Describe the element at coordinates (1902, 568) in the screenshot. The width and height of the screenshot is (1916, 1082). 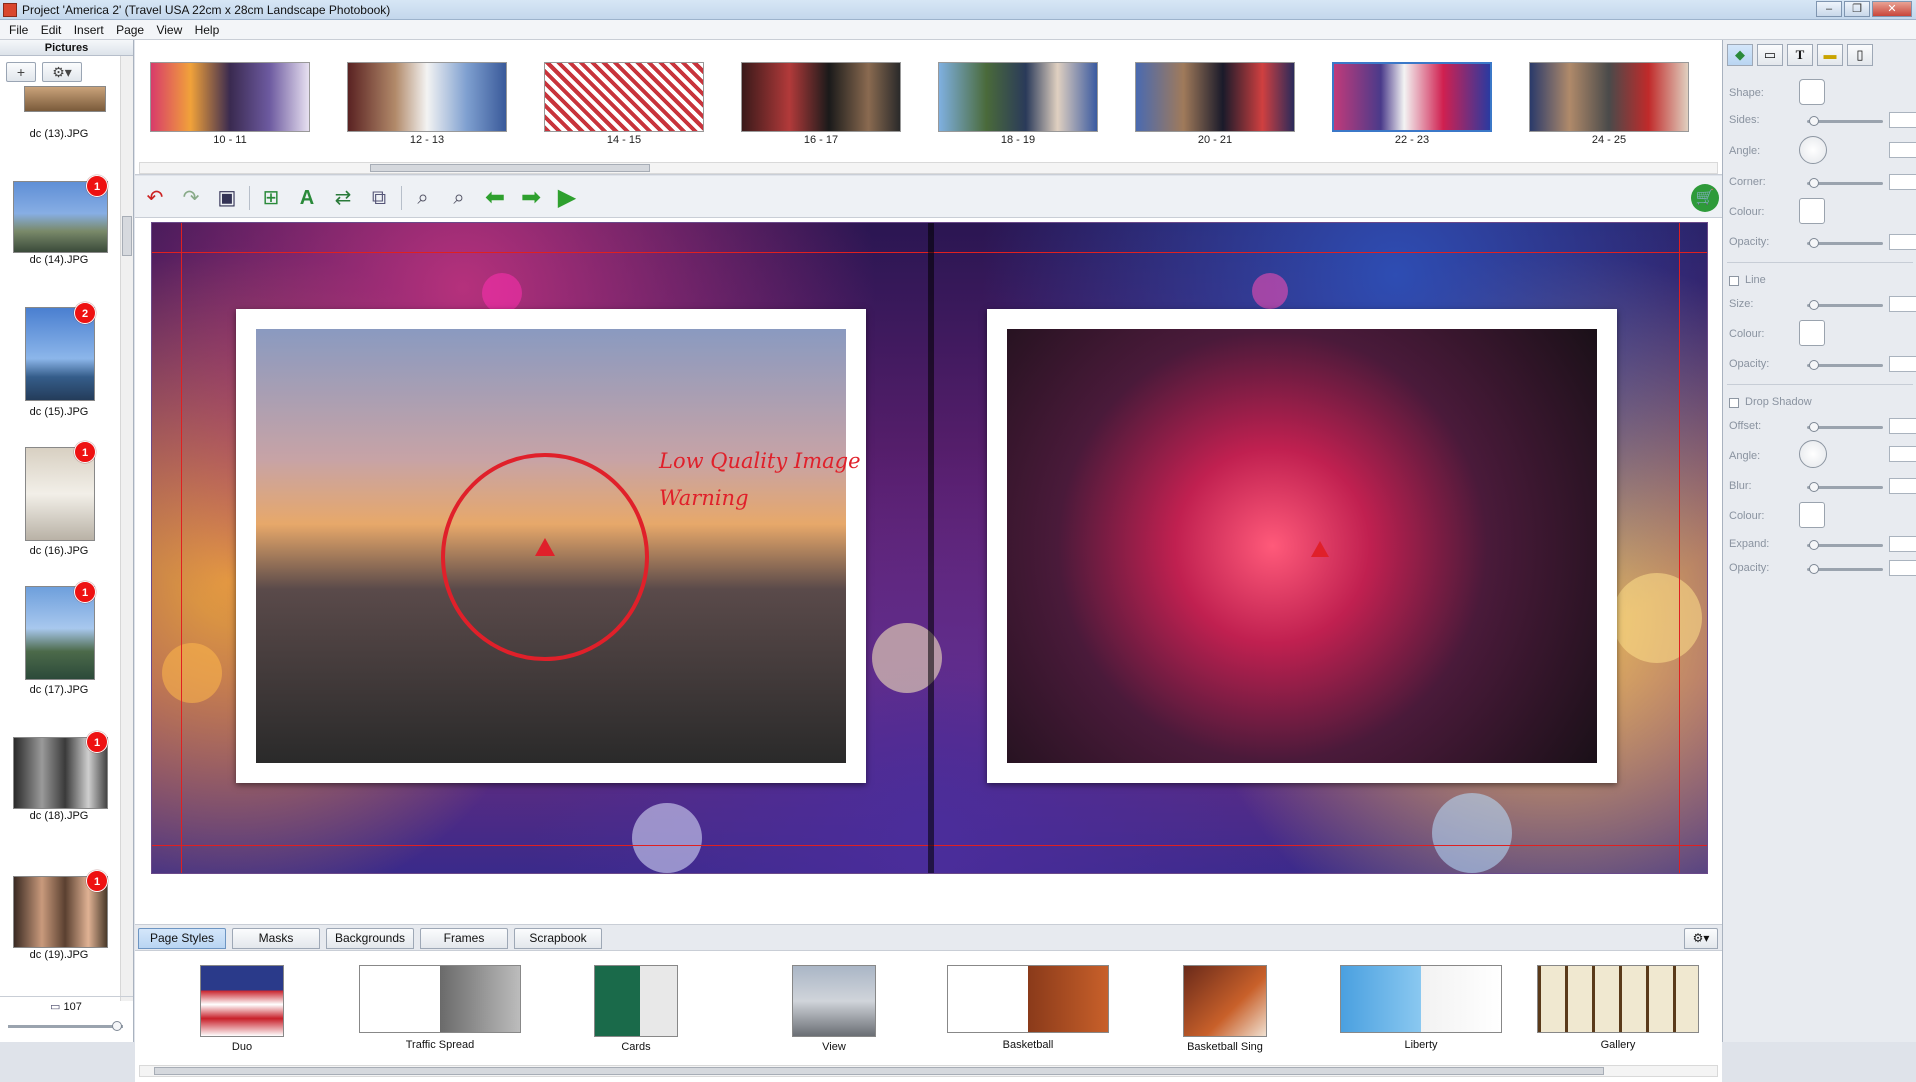
I see `shadow-opacity-value` at that location.